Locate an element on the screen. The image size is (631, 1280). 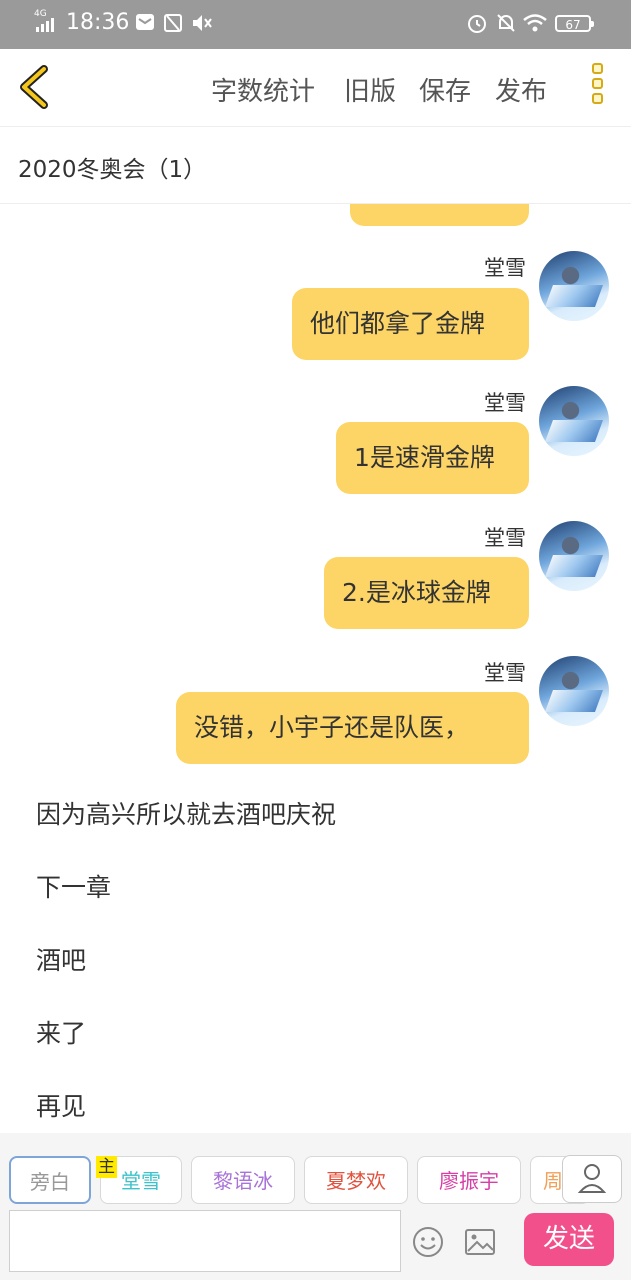
narration-line: 再见 is located at coordinates (61, 1105).